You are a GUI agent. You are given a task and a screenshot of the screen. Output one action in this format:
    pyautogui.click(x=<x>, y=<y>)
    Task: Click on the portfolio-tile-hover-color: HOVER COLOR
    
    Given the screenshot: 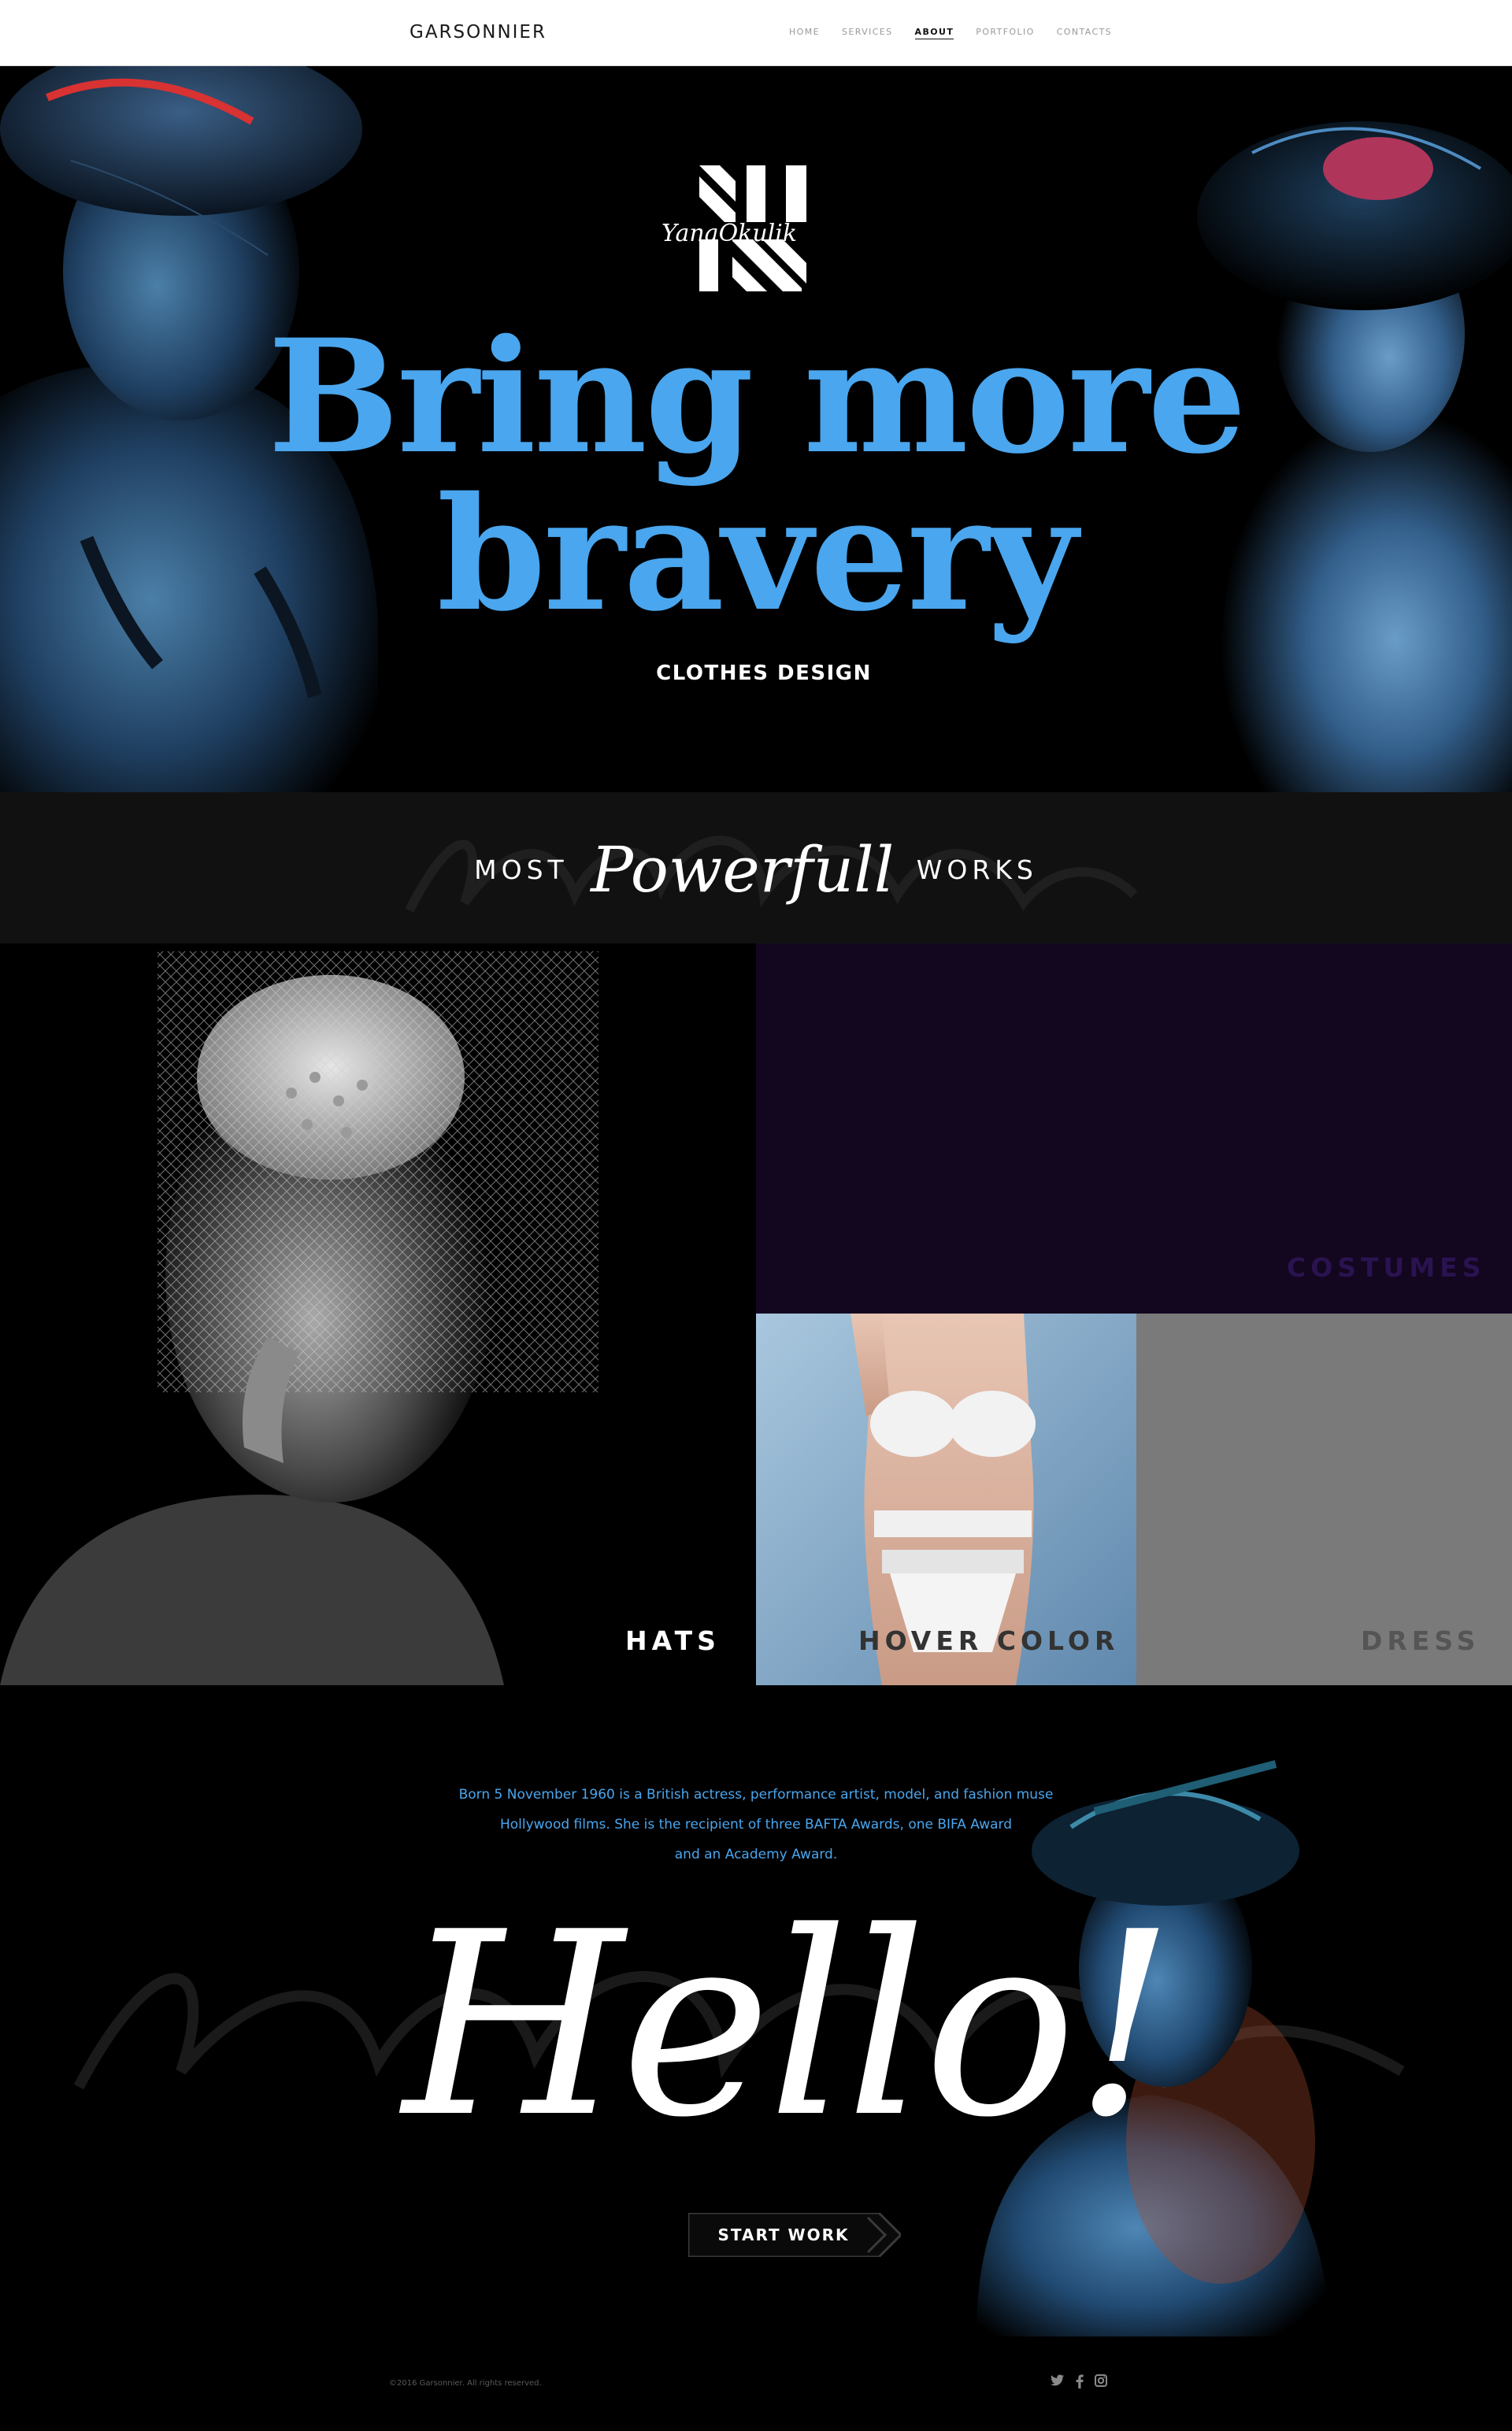 What is the action you would take?
    pyautogui.click(x=946, y=1499)
    